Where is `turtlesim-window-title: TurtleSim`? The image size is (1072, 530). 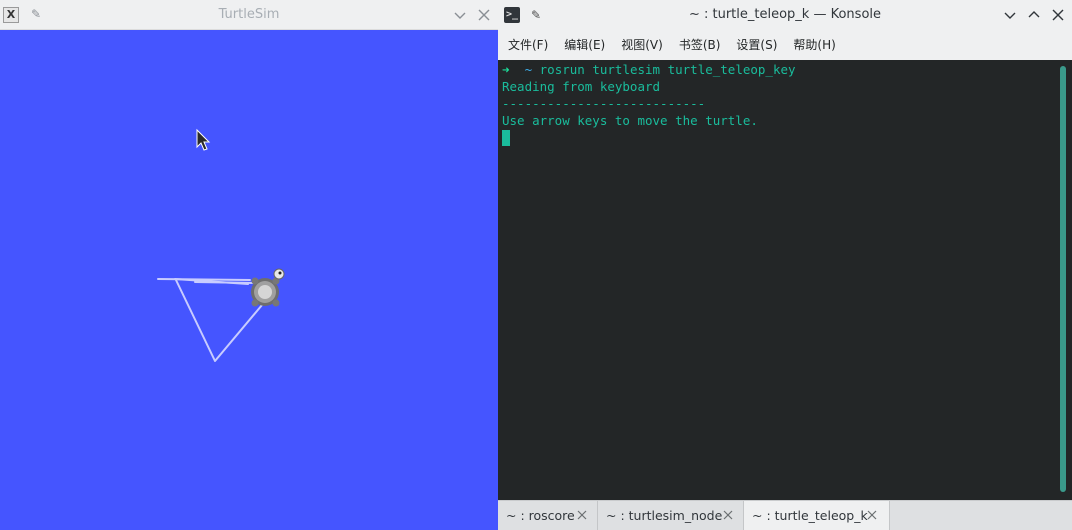 turtlesim-window-title: TurtleSim is located at coordinates (249, 14).